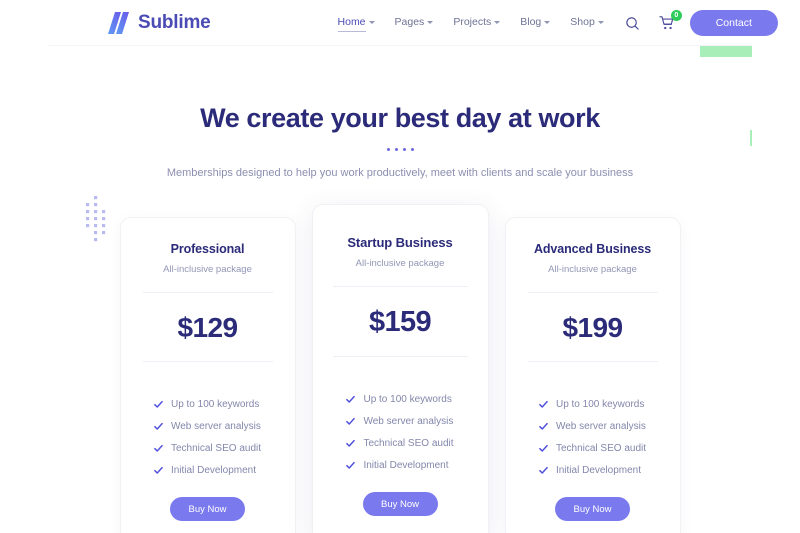  What do you see at coordinates (400, 322) in the screenshot?
I see `plan-price: $159` at bounding box center [400, 322].